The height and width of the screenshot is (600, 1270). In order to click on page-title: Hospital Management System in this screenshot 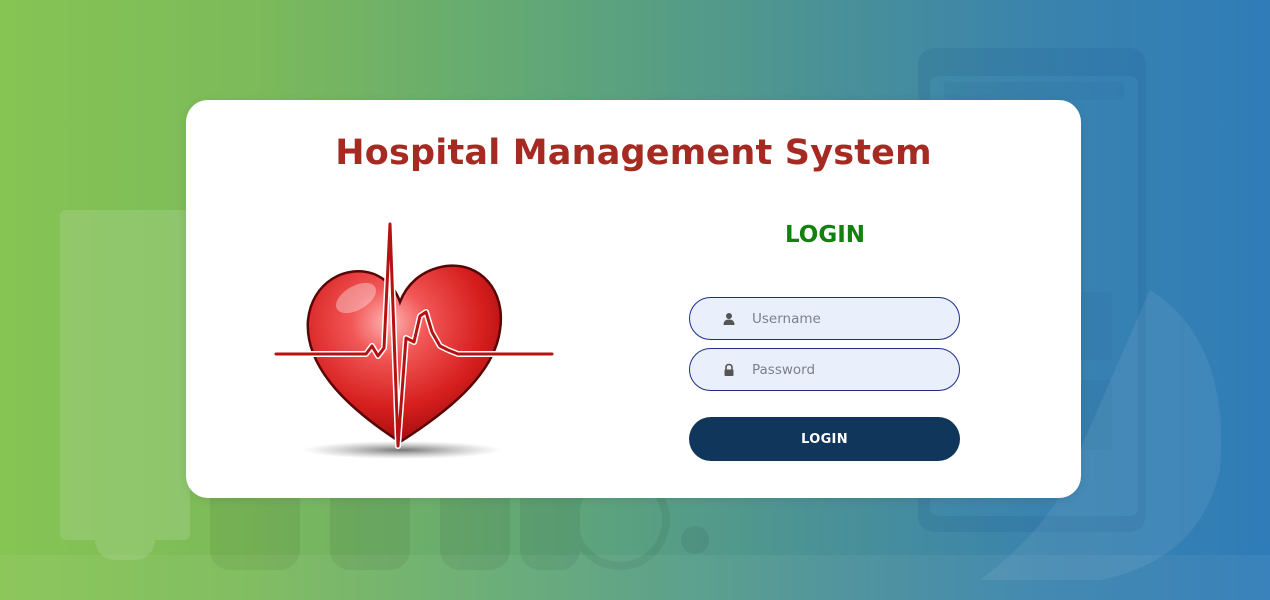, I will do `click(633, 153)`.